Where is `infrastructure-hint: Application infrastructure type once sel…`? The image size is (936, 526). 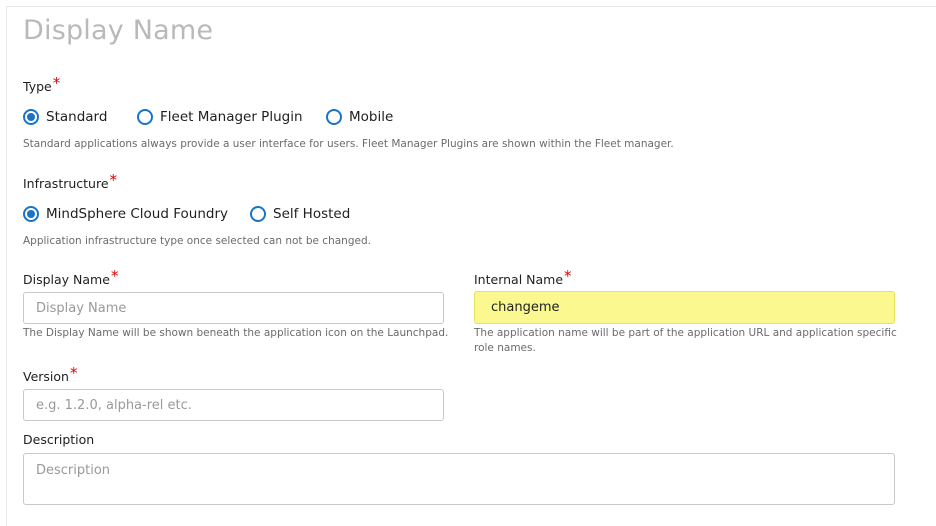
infrastructure-hint: Application infrastructure type once sel… is located at coordinates (197, 241).